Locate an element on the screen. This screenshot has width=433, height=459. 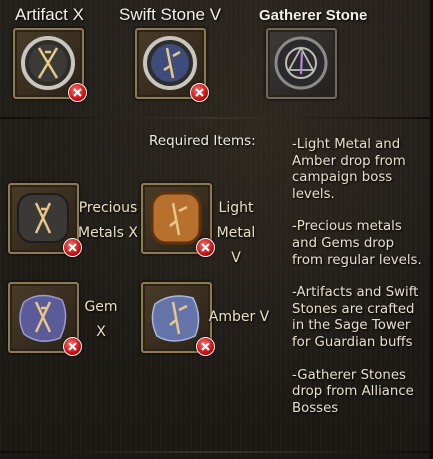
light-metal-slot is located at coordinates (178, 220).